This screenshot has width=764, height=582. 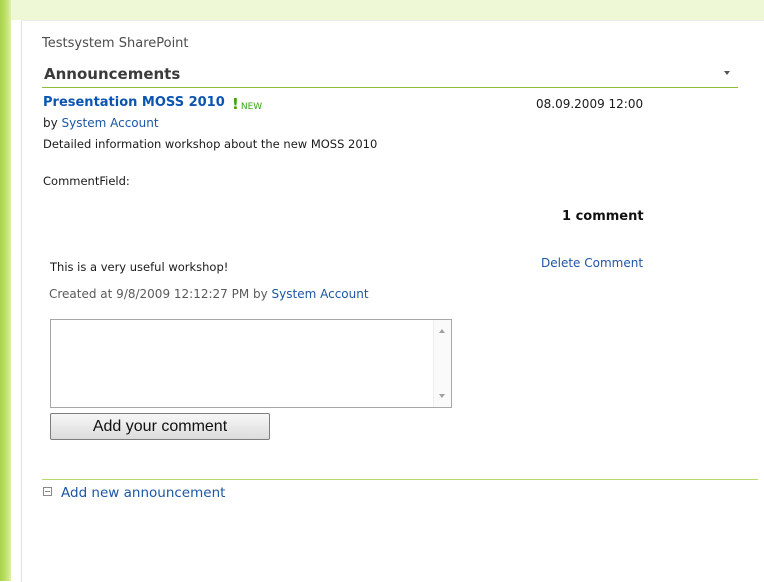 I want to click on announcement-date: 08.09.2009 12:00, so click(x=590, y=104).